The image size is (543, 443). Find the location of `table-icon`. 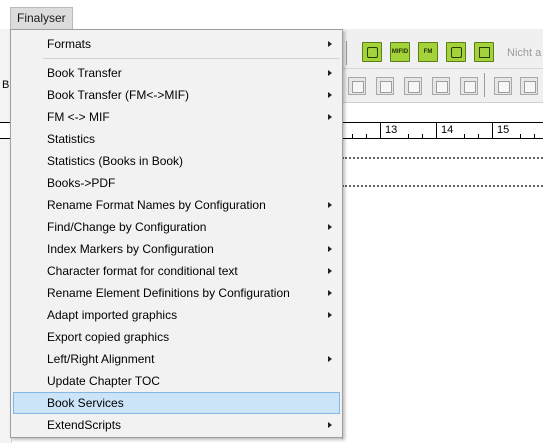

table-icon is located at coordinates (357, 86).